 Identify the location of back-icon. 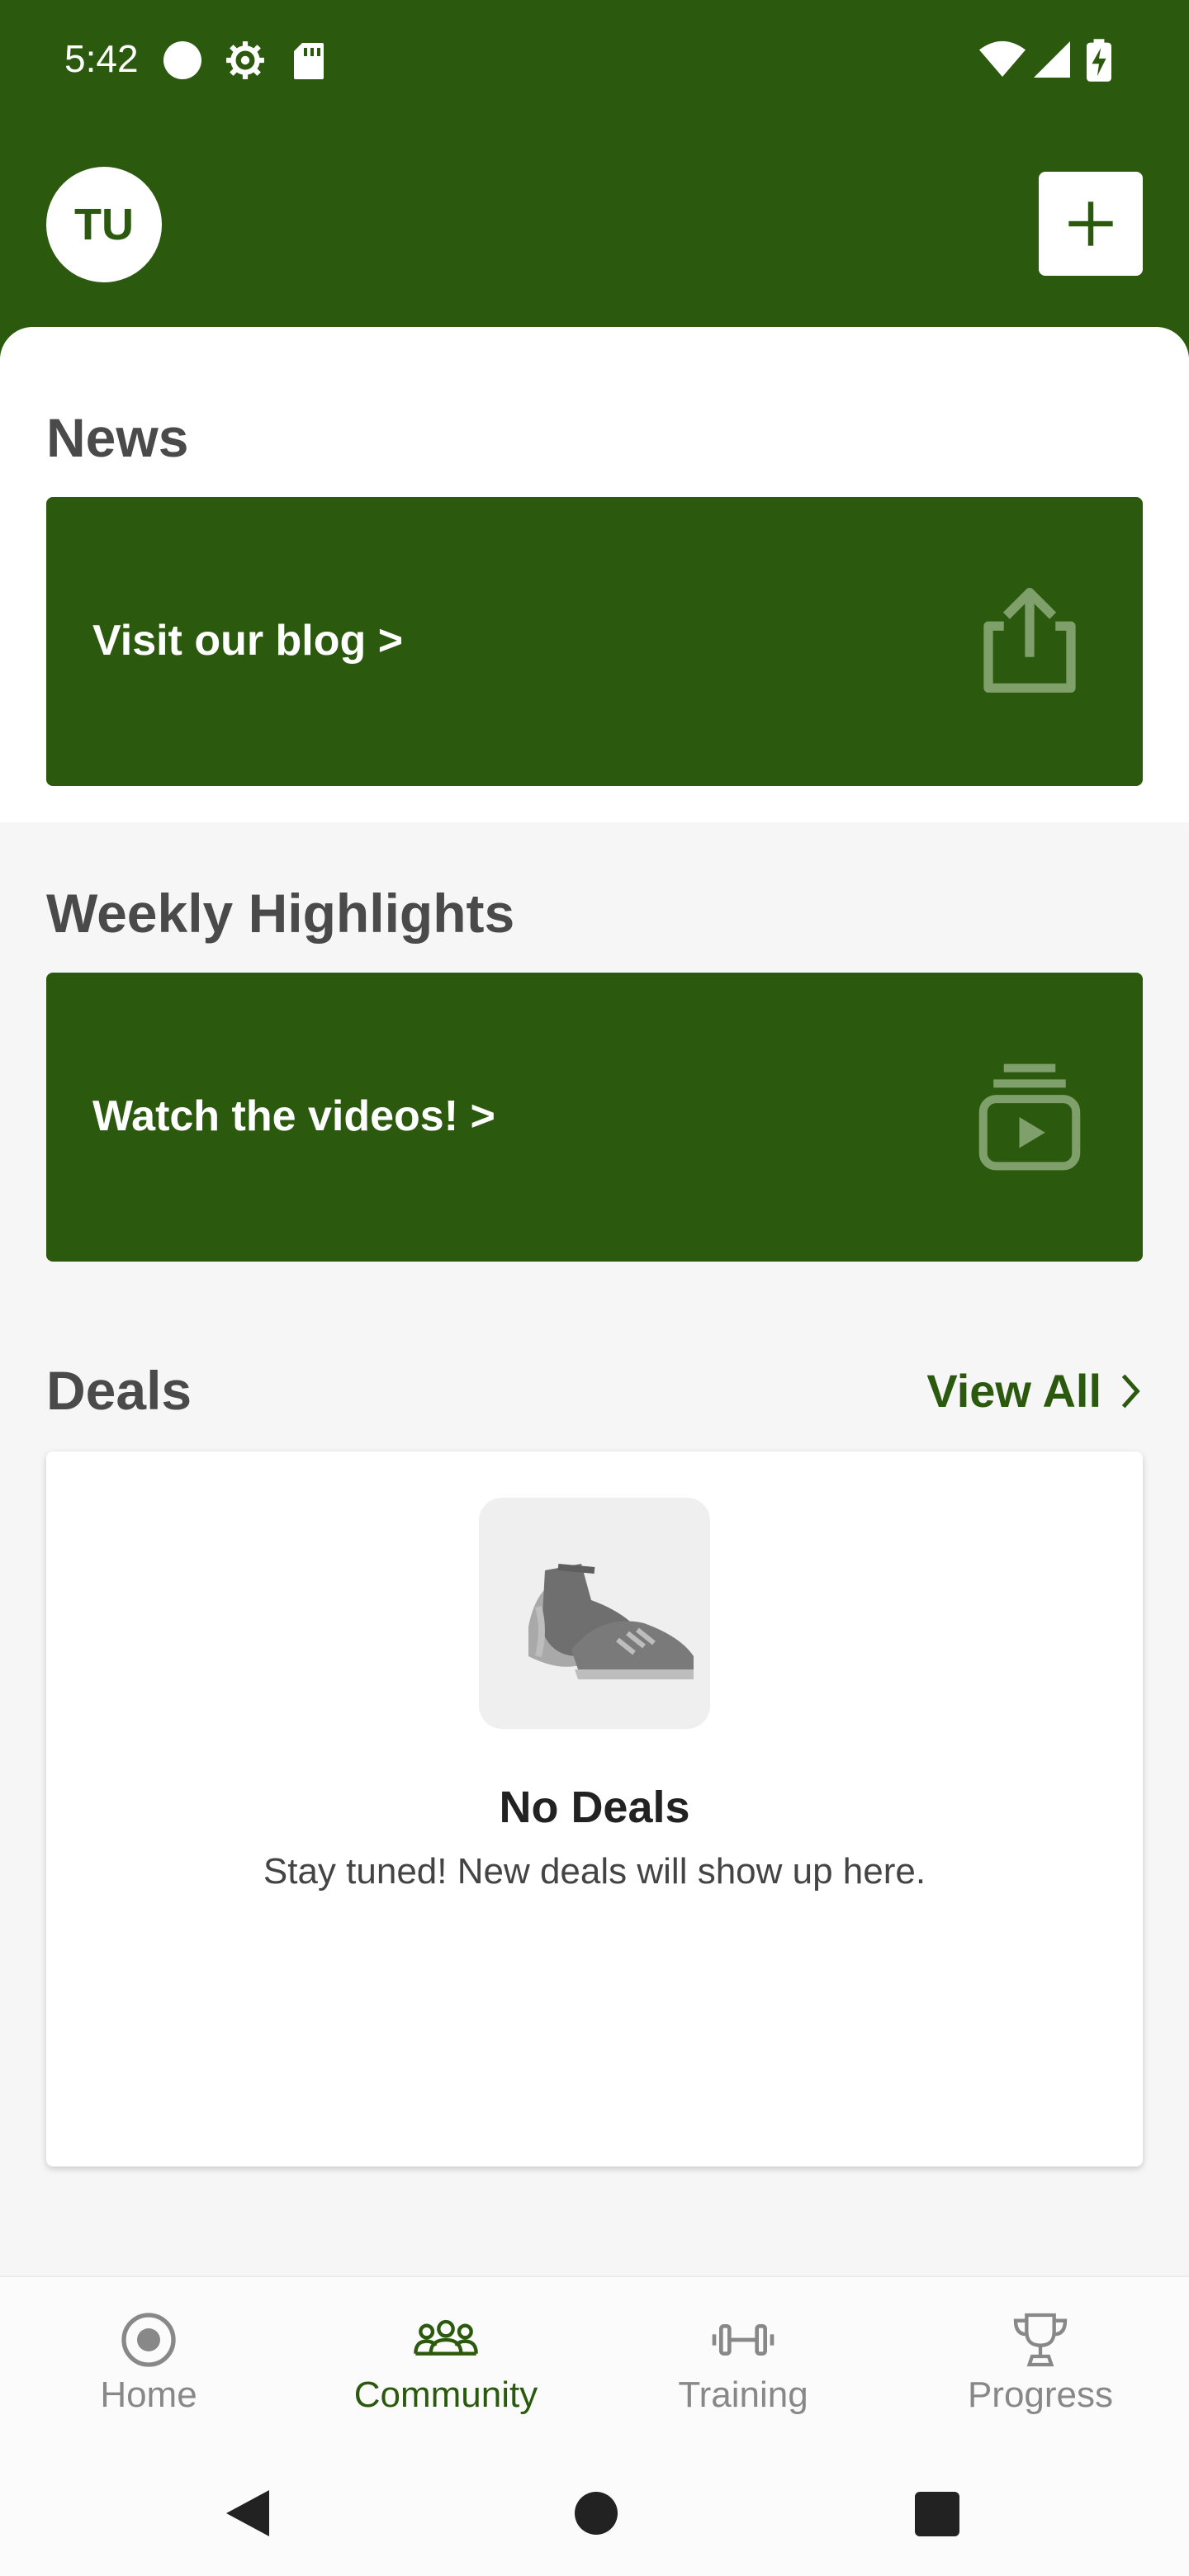
(247, 2513).